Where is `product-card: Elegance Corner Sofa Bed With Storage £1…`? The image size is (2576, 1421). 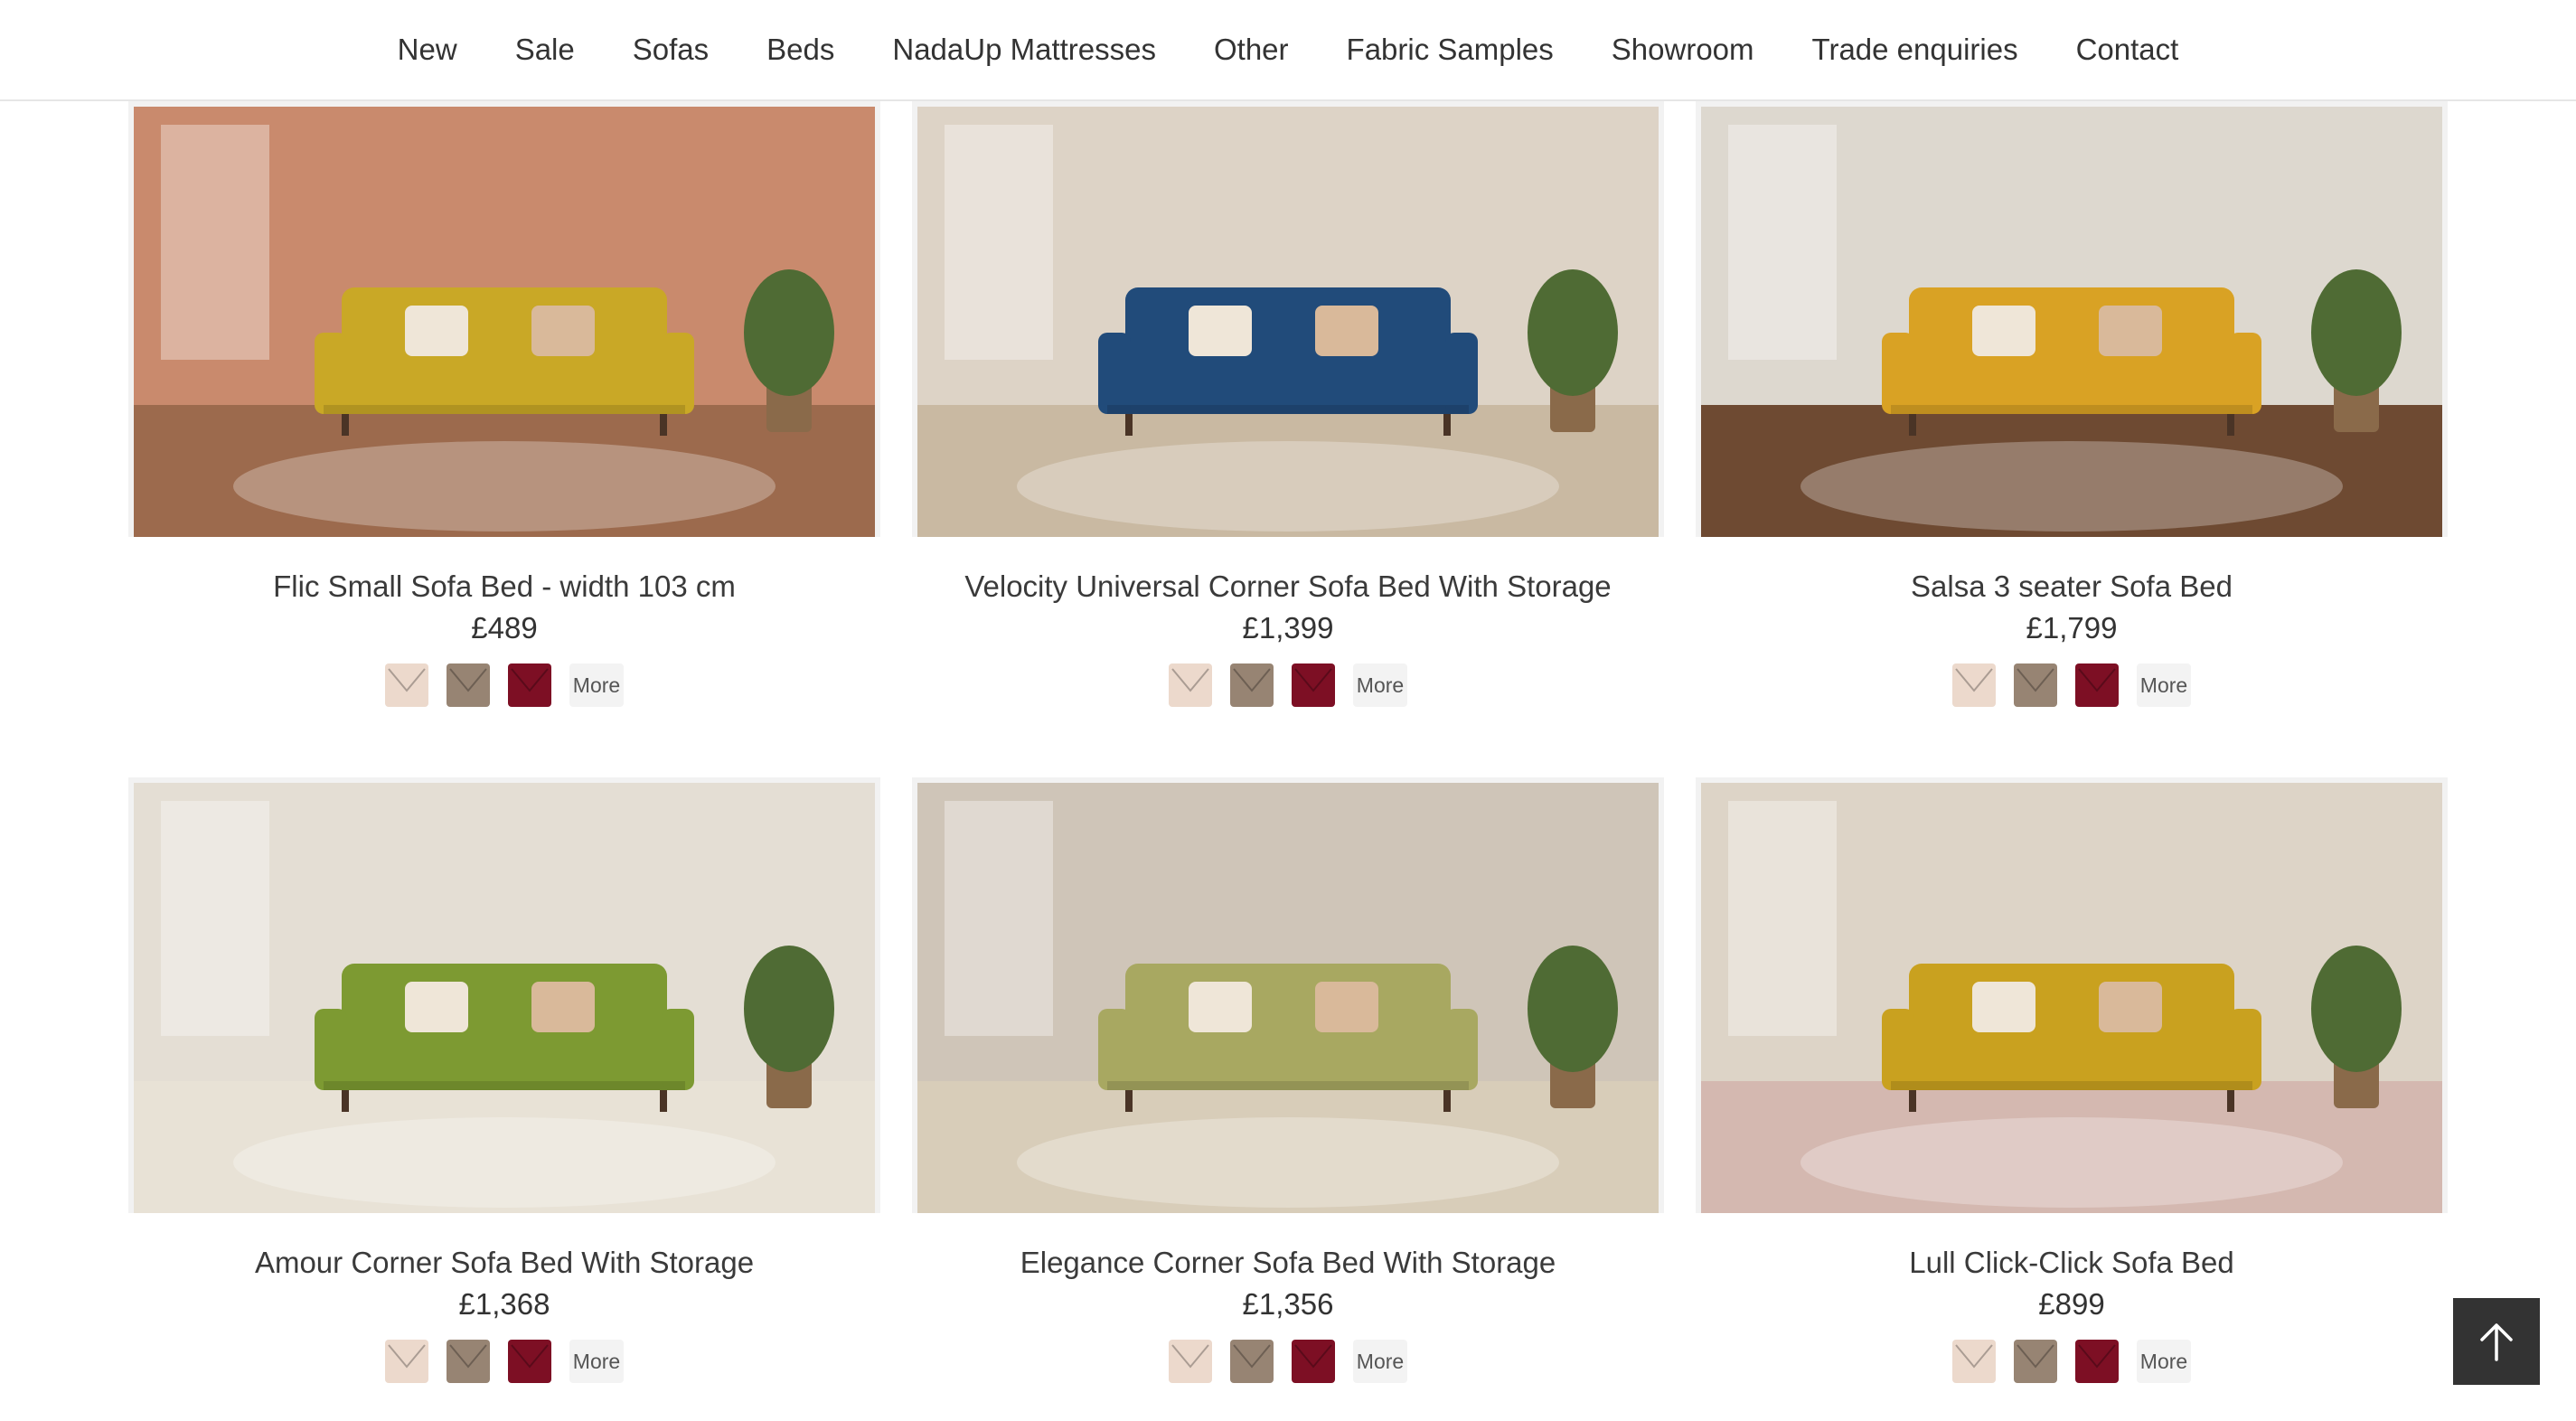
product-card: Elegance Corner Sofa Bed With Storage £1… is located at coordinates (1288, 1080).